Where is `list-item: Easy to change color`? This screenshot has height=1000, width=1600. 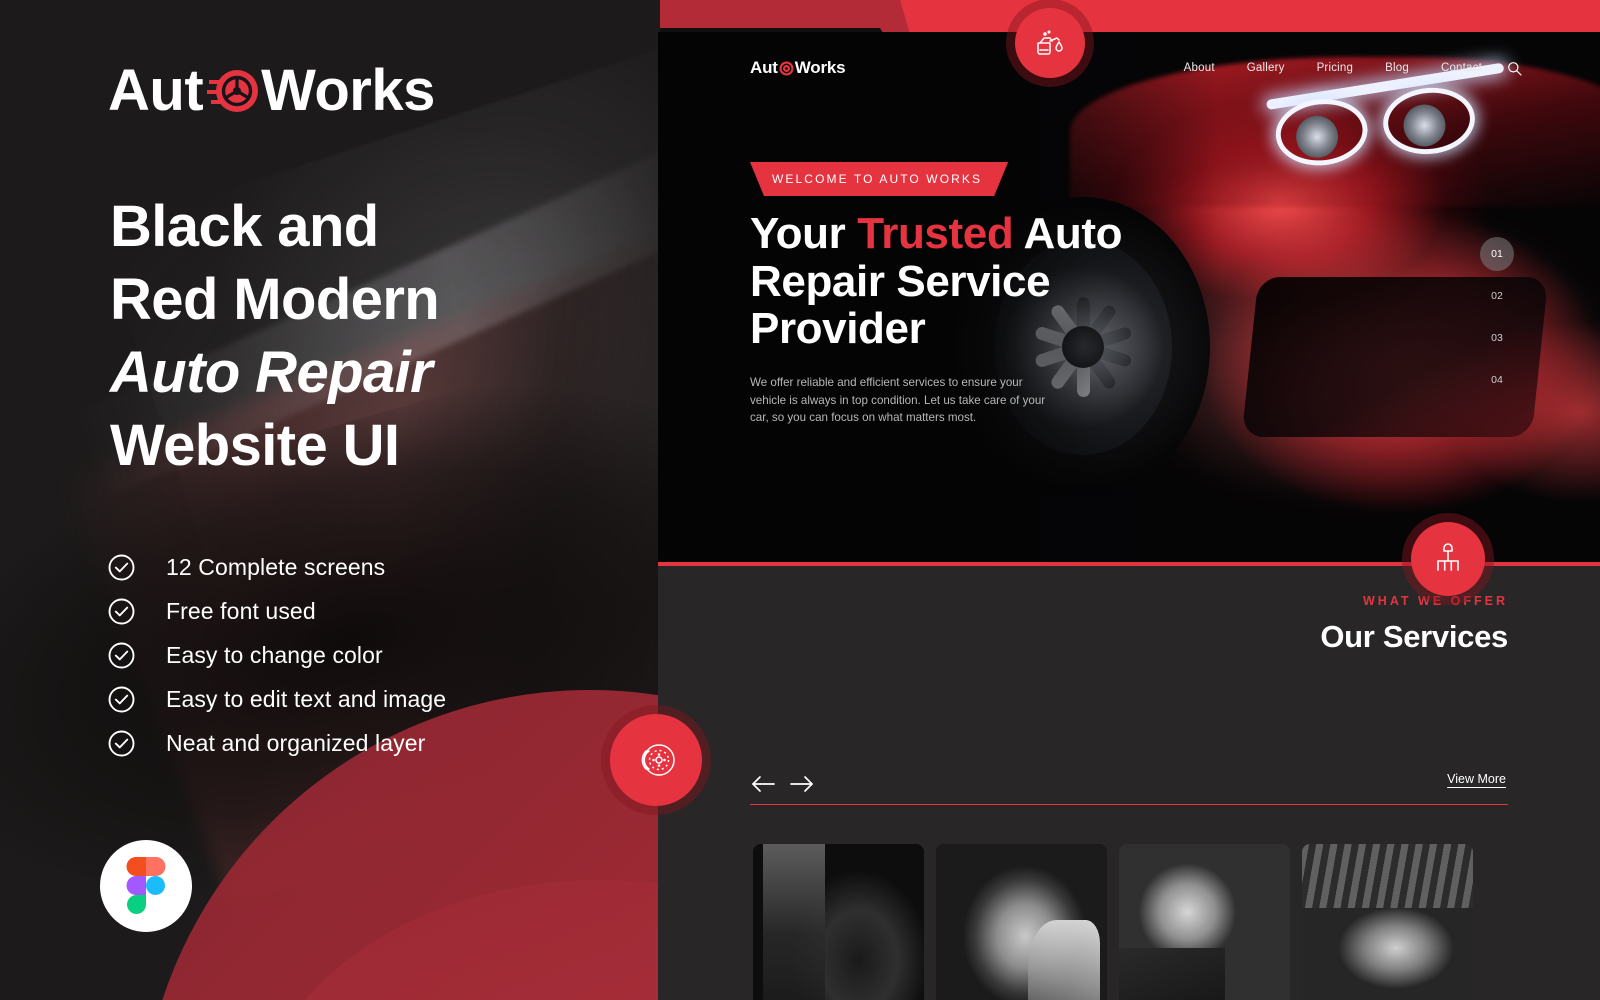 list-item: Easy to change color is located at coordinates (277, 655).